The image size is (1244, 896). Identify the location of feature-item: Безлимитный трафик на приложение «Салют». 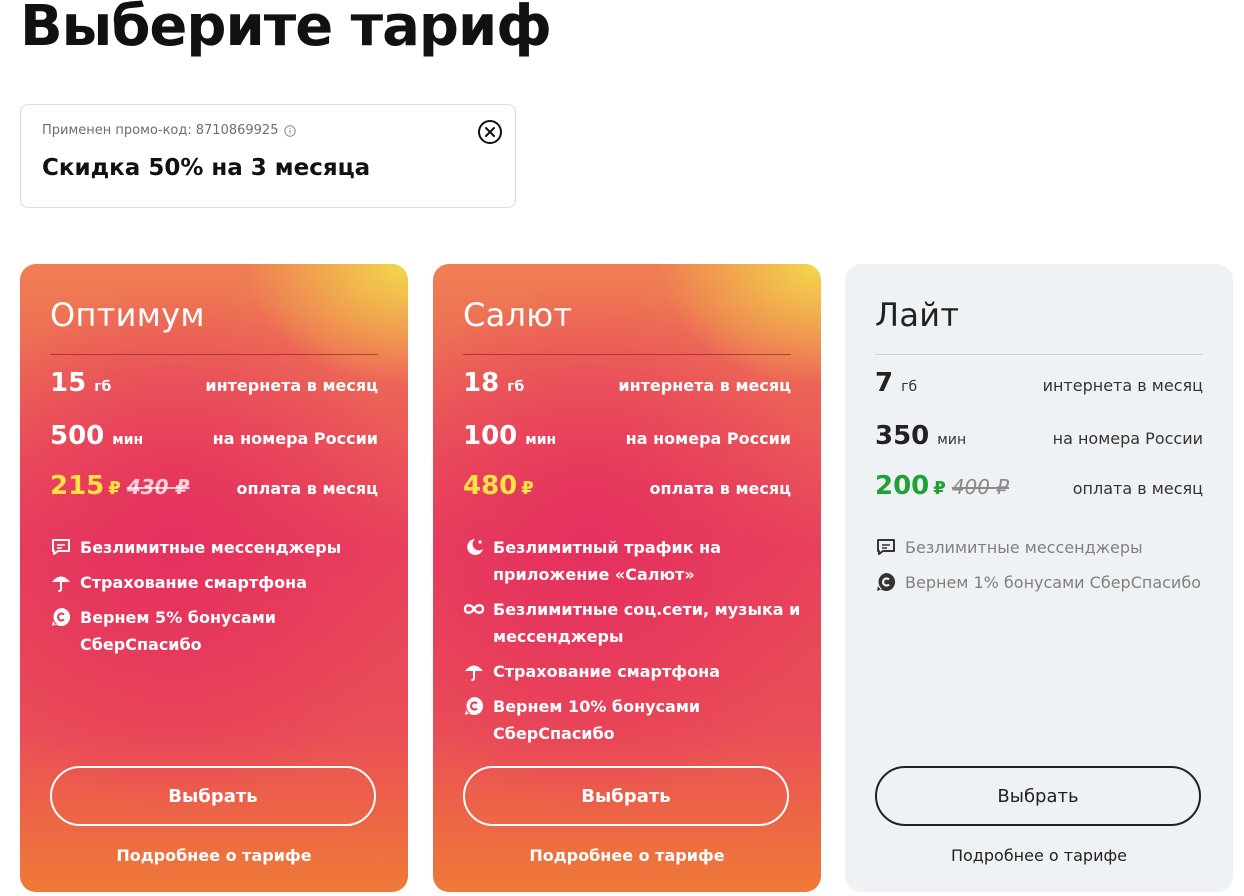
(637, 561).